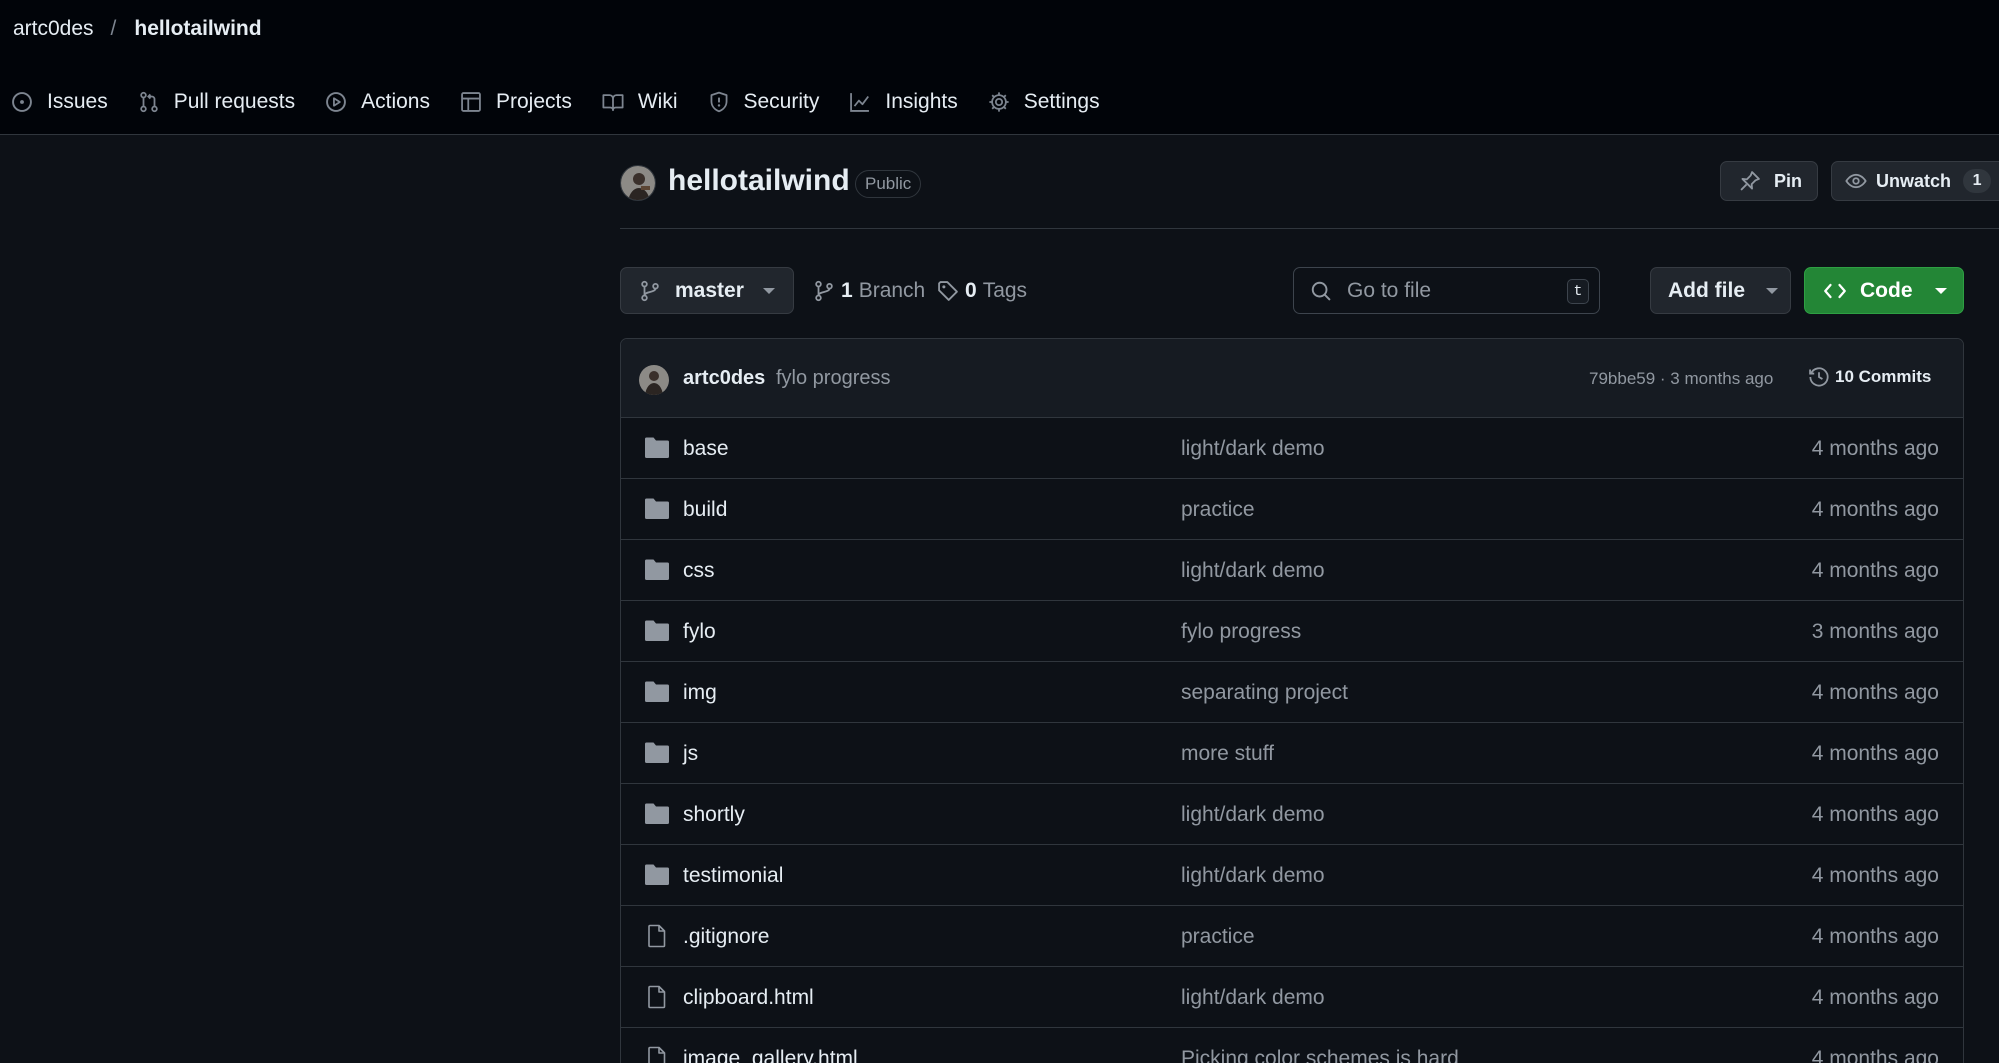 The image size is (1999, 1063). What do you see at coordinates (1309, 228) in the screenshot?
I see `title-divider` at bounding box center [1309, 228].